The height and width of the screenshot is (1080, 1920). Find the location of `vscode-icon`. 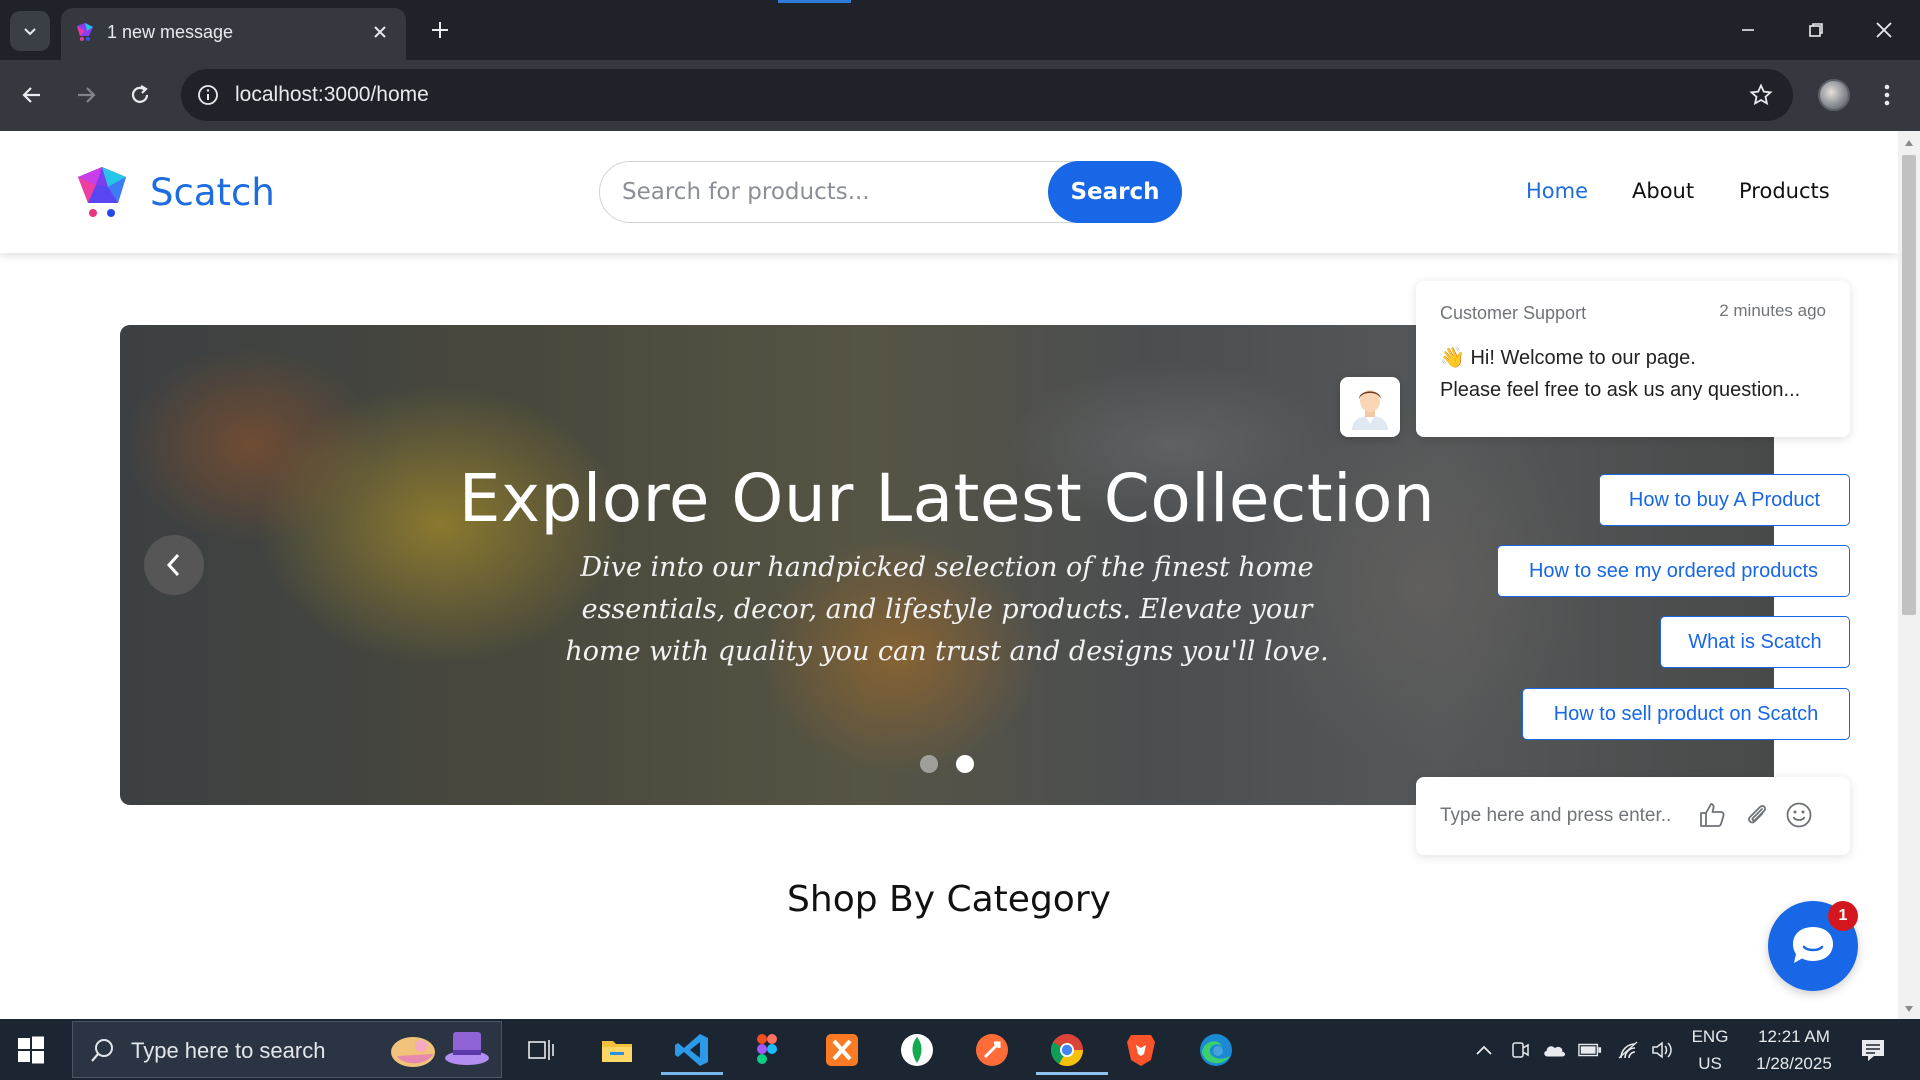

vscode-icon is located at coordinates (691, 1050).